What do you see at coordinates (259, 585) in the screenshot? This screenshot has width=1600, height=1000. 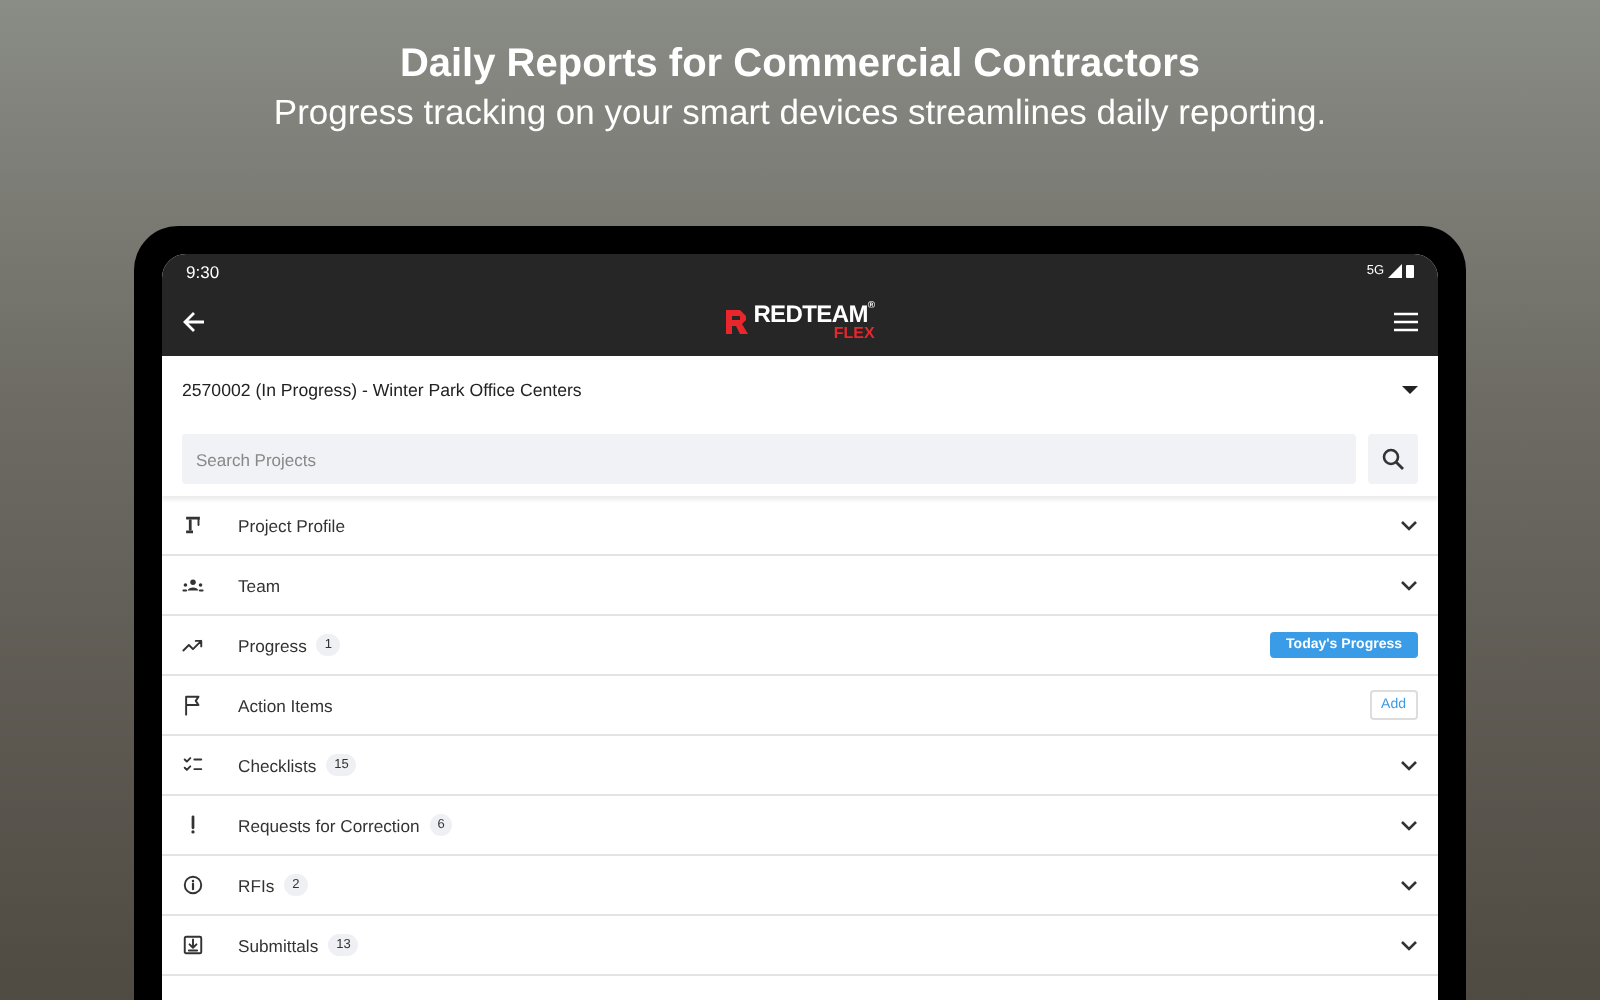 I see `section-label: Team` at bounding box center [259, 585].